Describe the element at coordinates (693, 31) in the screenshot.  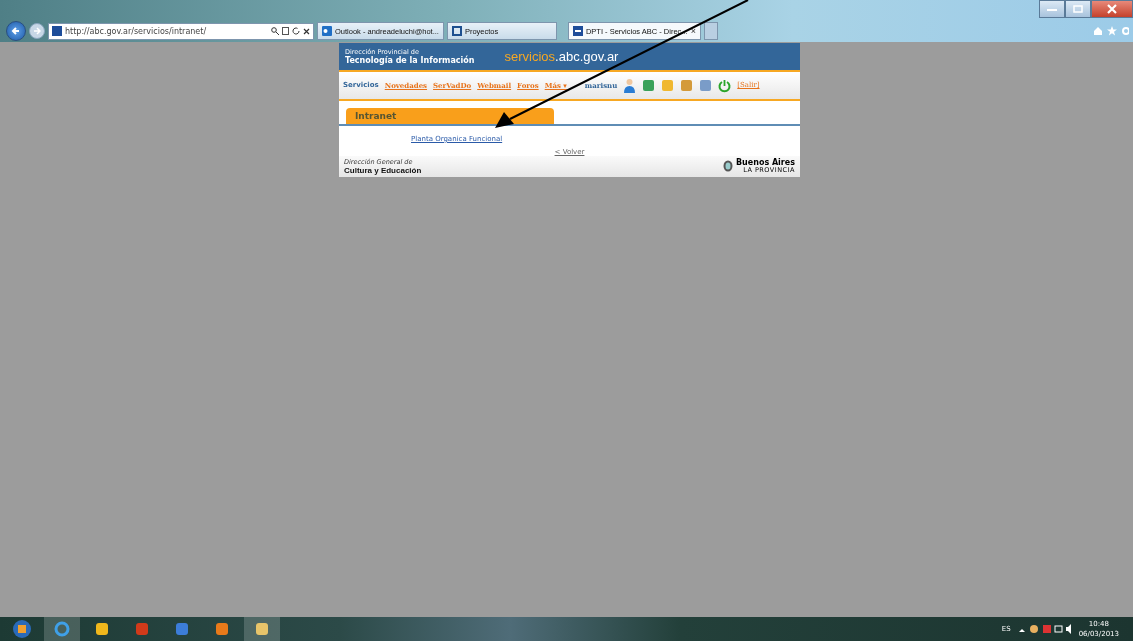
I see `tab-close-icon: ×` at that location.